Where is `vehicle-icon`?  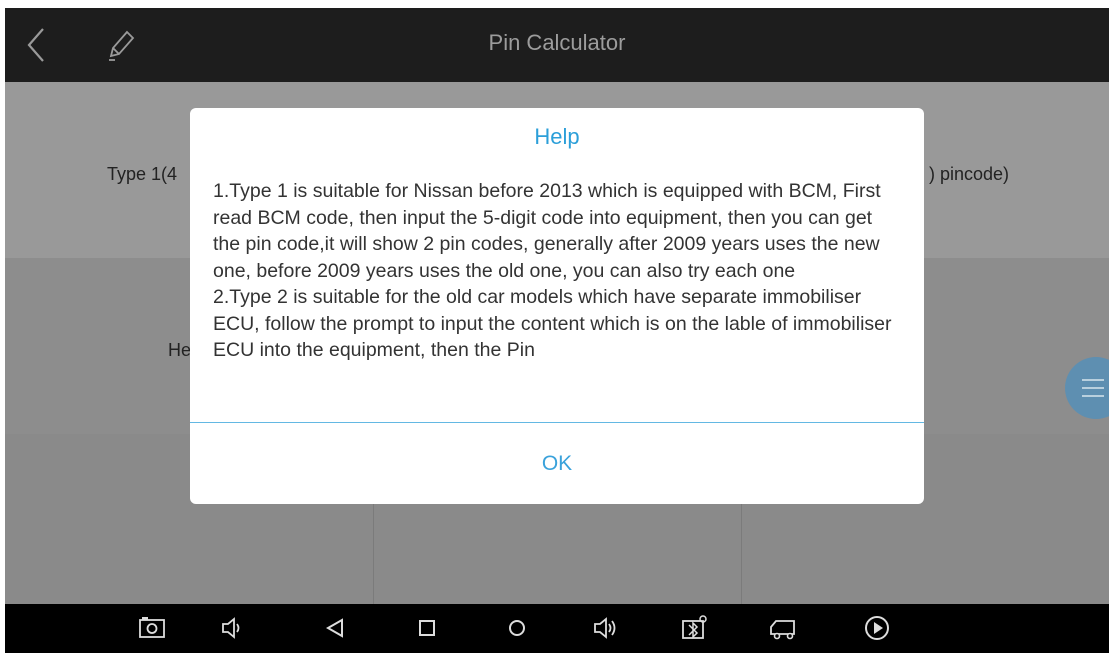 vehicle-icon is located at coordinates (783, 628).